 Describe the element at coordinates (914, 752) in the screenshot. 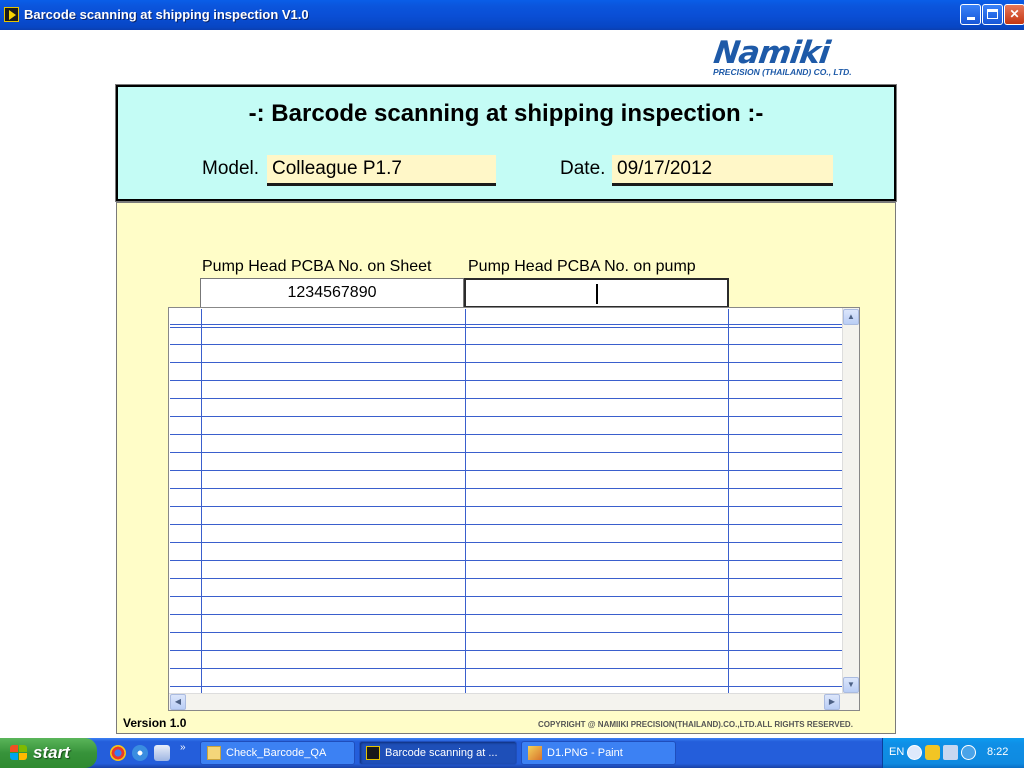

I see `show-hidden-icons-icon` at that location.